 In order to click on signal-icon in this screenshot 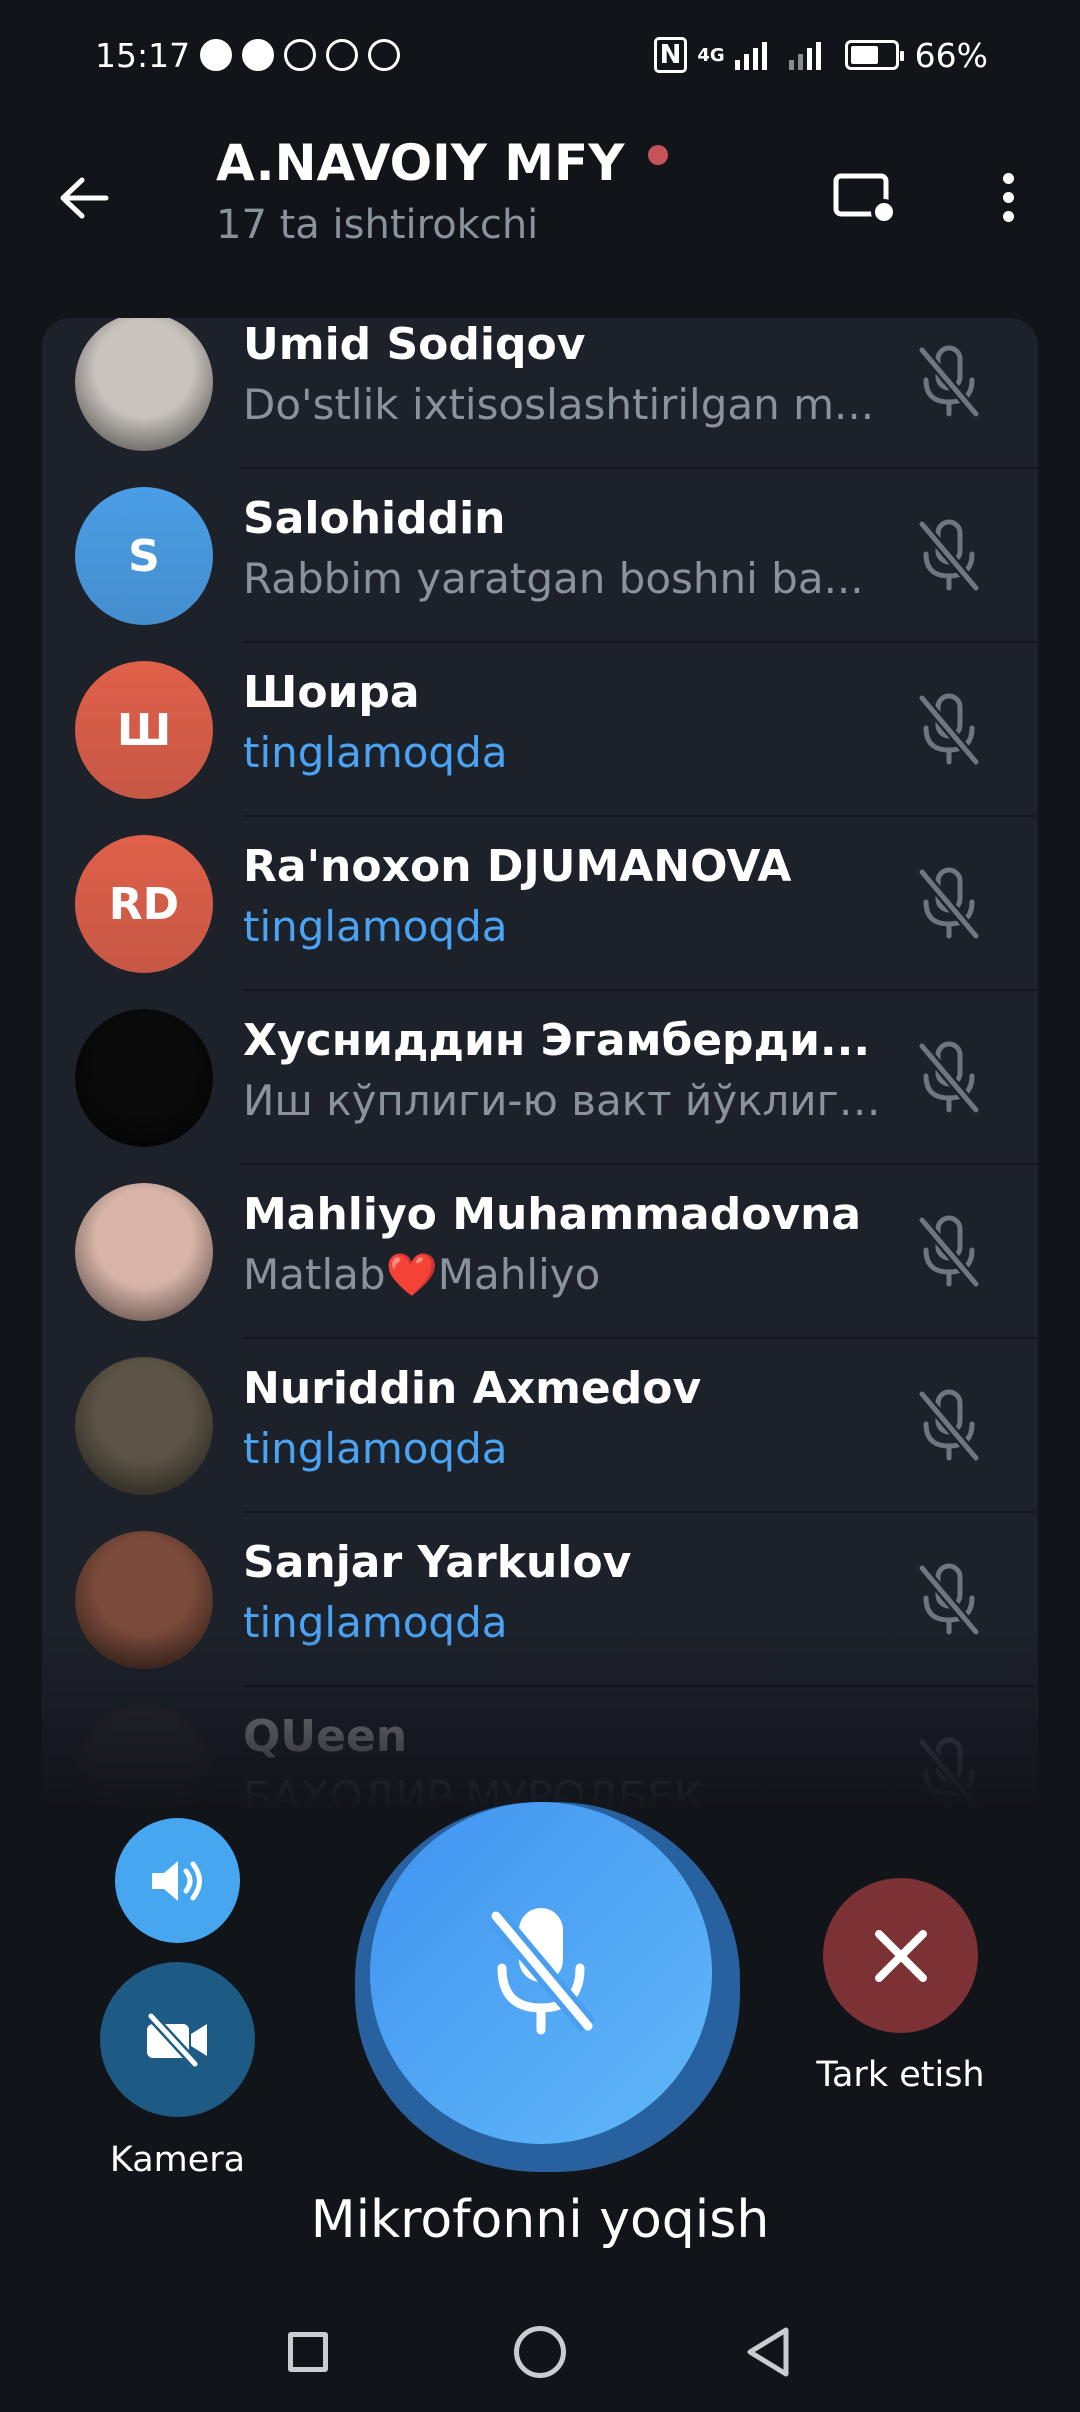, I will do `click(750, 55)`.